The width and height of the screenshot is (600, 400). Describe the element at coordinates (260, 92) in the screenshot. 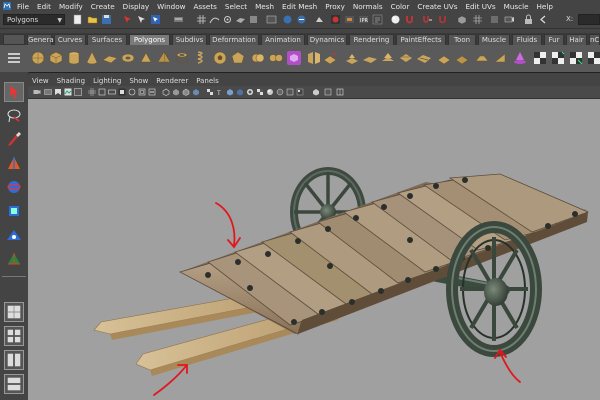

I see `motion-blur-icon` at that location.